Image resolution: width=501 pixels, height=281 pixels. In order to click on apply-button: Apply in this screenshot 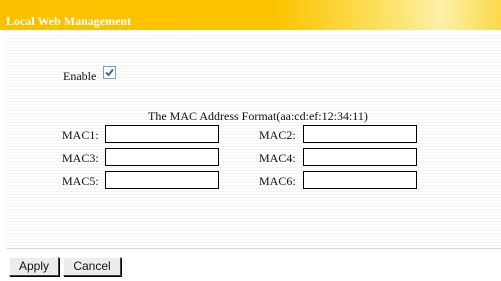, I will do `click(34, 266)`.